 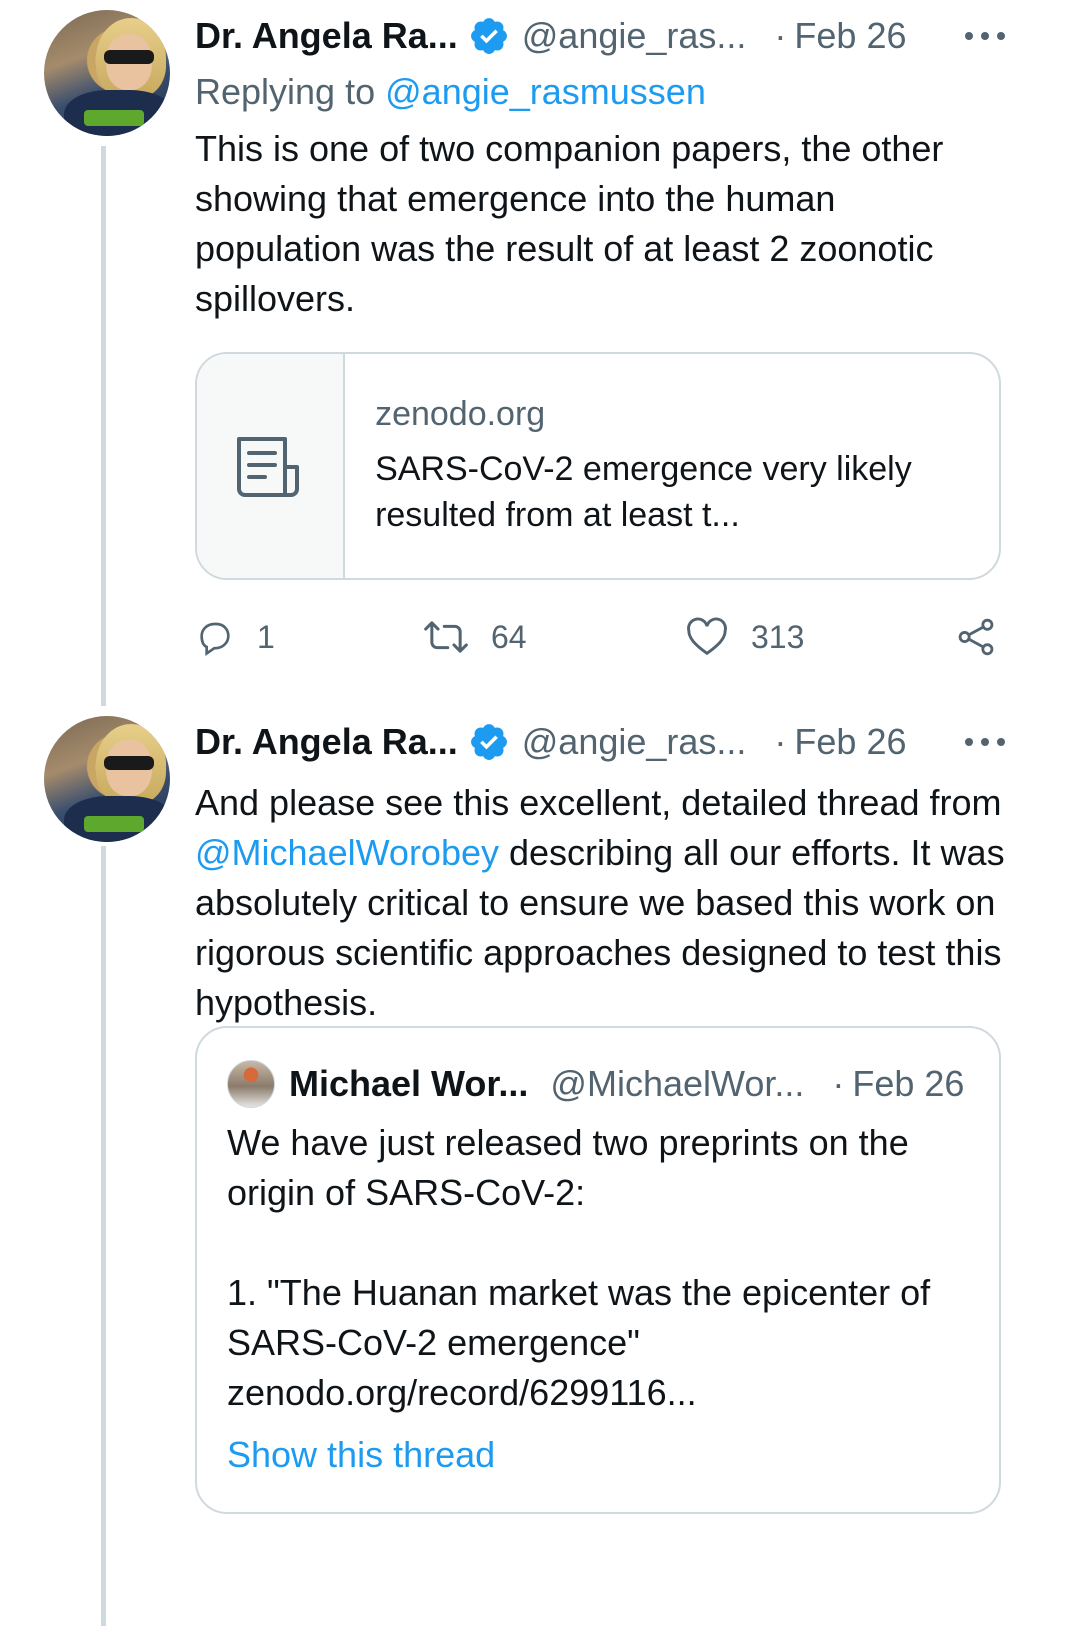 What do you see at coordinates (744, 637) in the screenshot?
I see `like-button: 313` at bounding box center [744, 637].